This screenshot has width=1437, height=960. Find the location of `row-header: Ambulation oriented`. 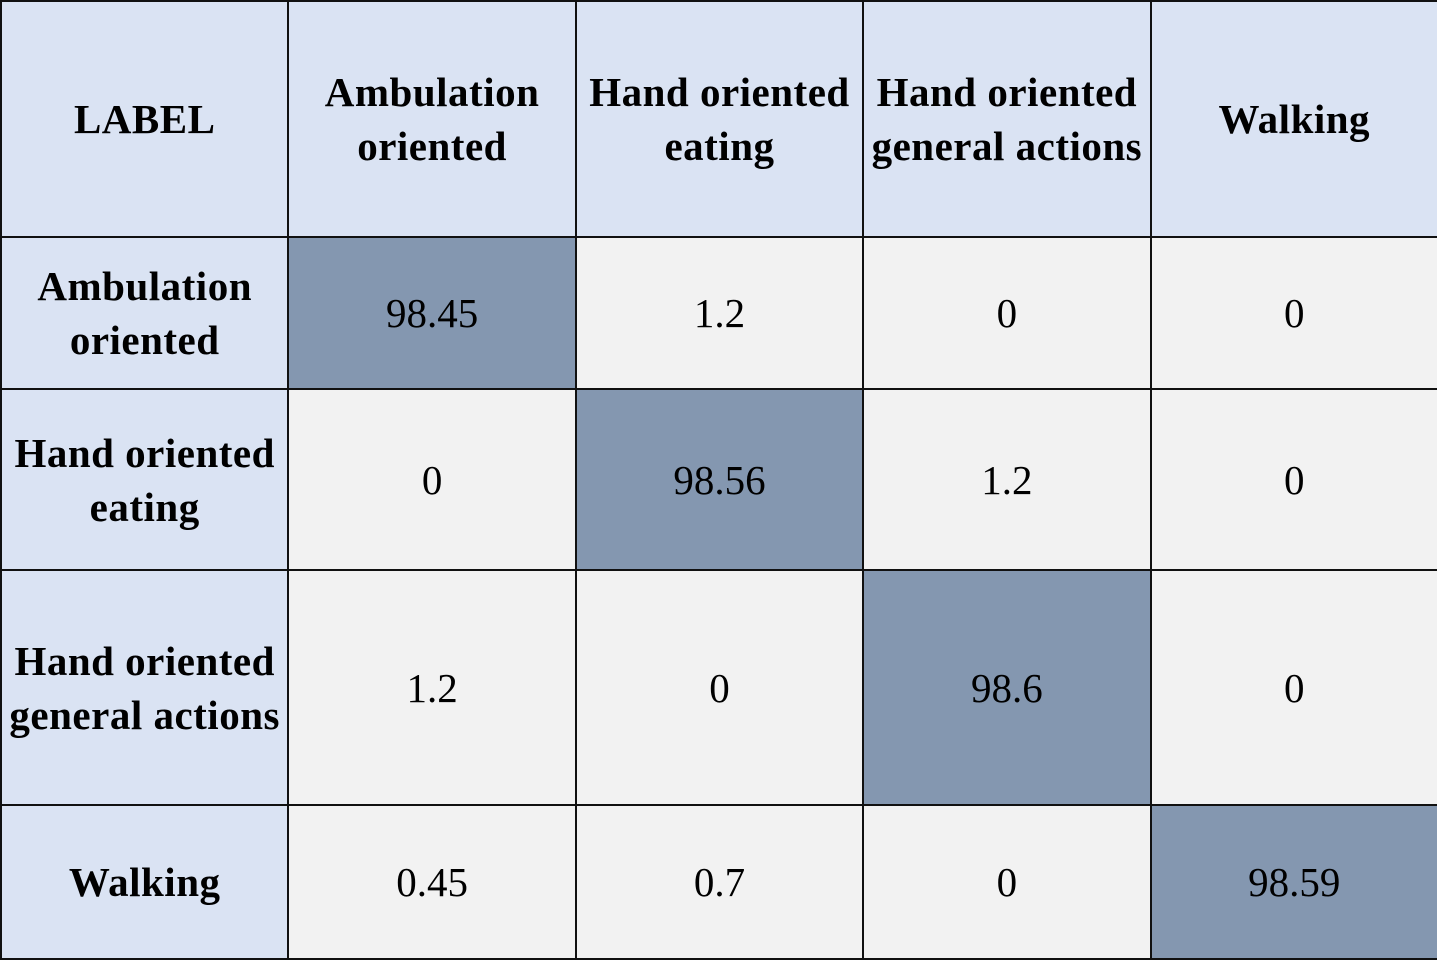

row-header: Ambulation oriented is located at coordinates (145, 313).